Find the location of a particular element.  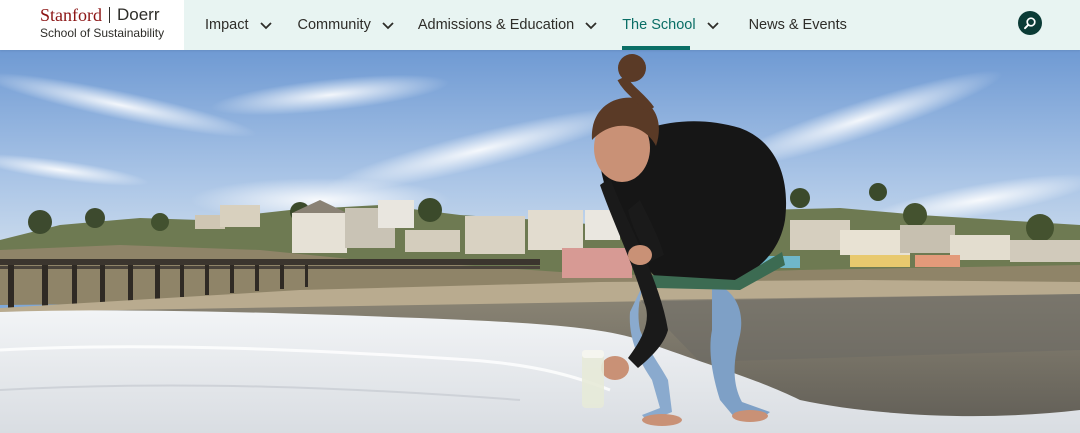

nav-item-news-events: News & Events is located at coordinates (798, 25).